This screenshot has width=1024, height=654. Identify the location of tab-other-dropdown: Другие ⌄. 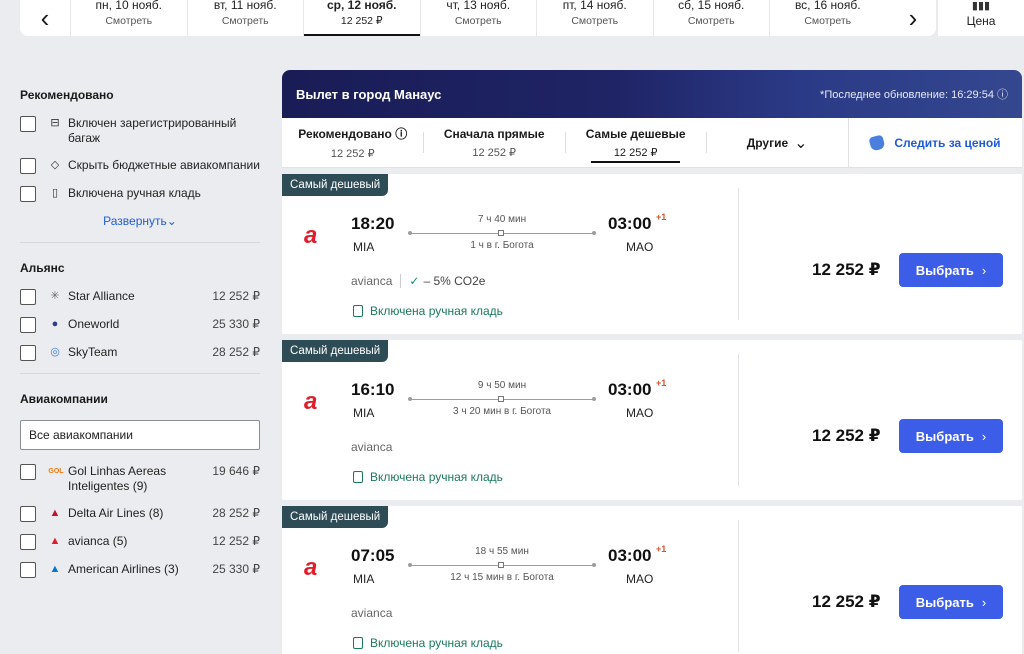
(776, 142).